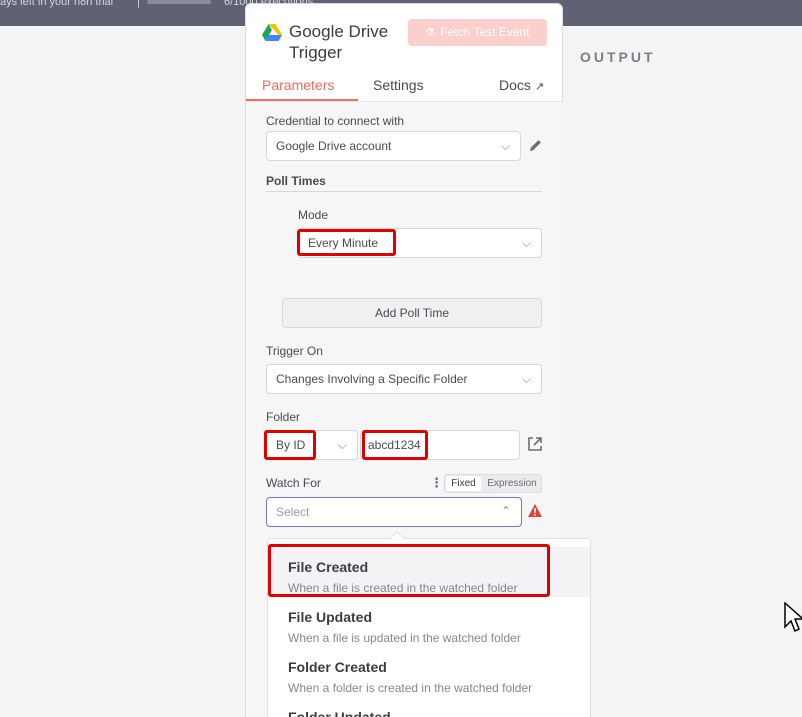 This screenshot has width=802, height=717. I want to click on mouse-pointer-icon, so click(793, 617).